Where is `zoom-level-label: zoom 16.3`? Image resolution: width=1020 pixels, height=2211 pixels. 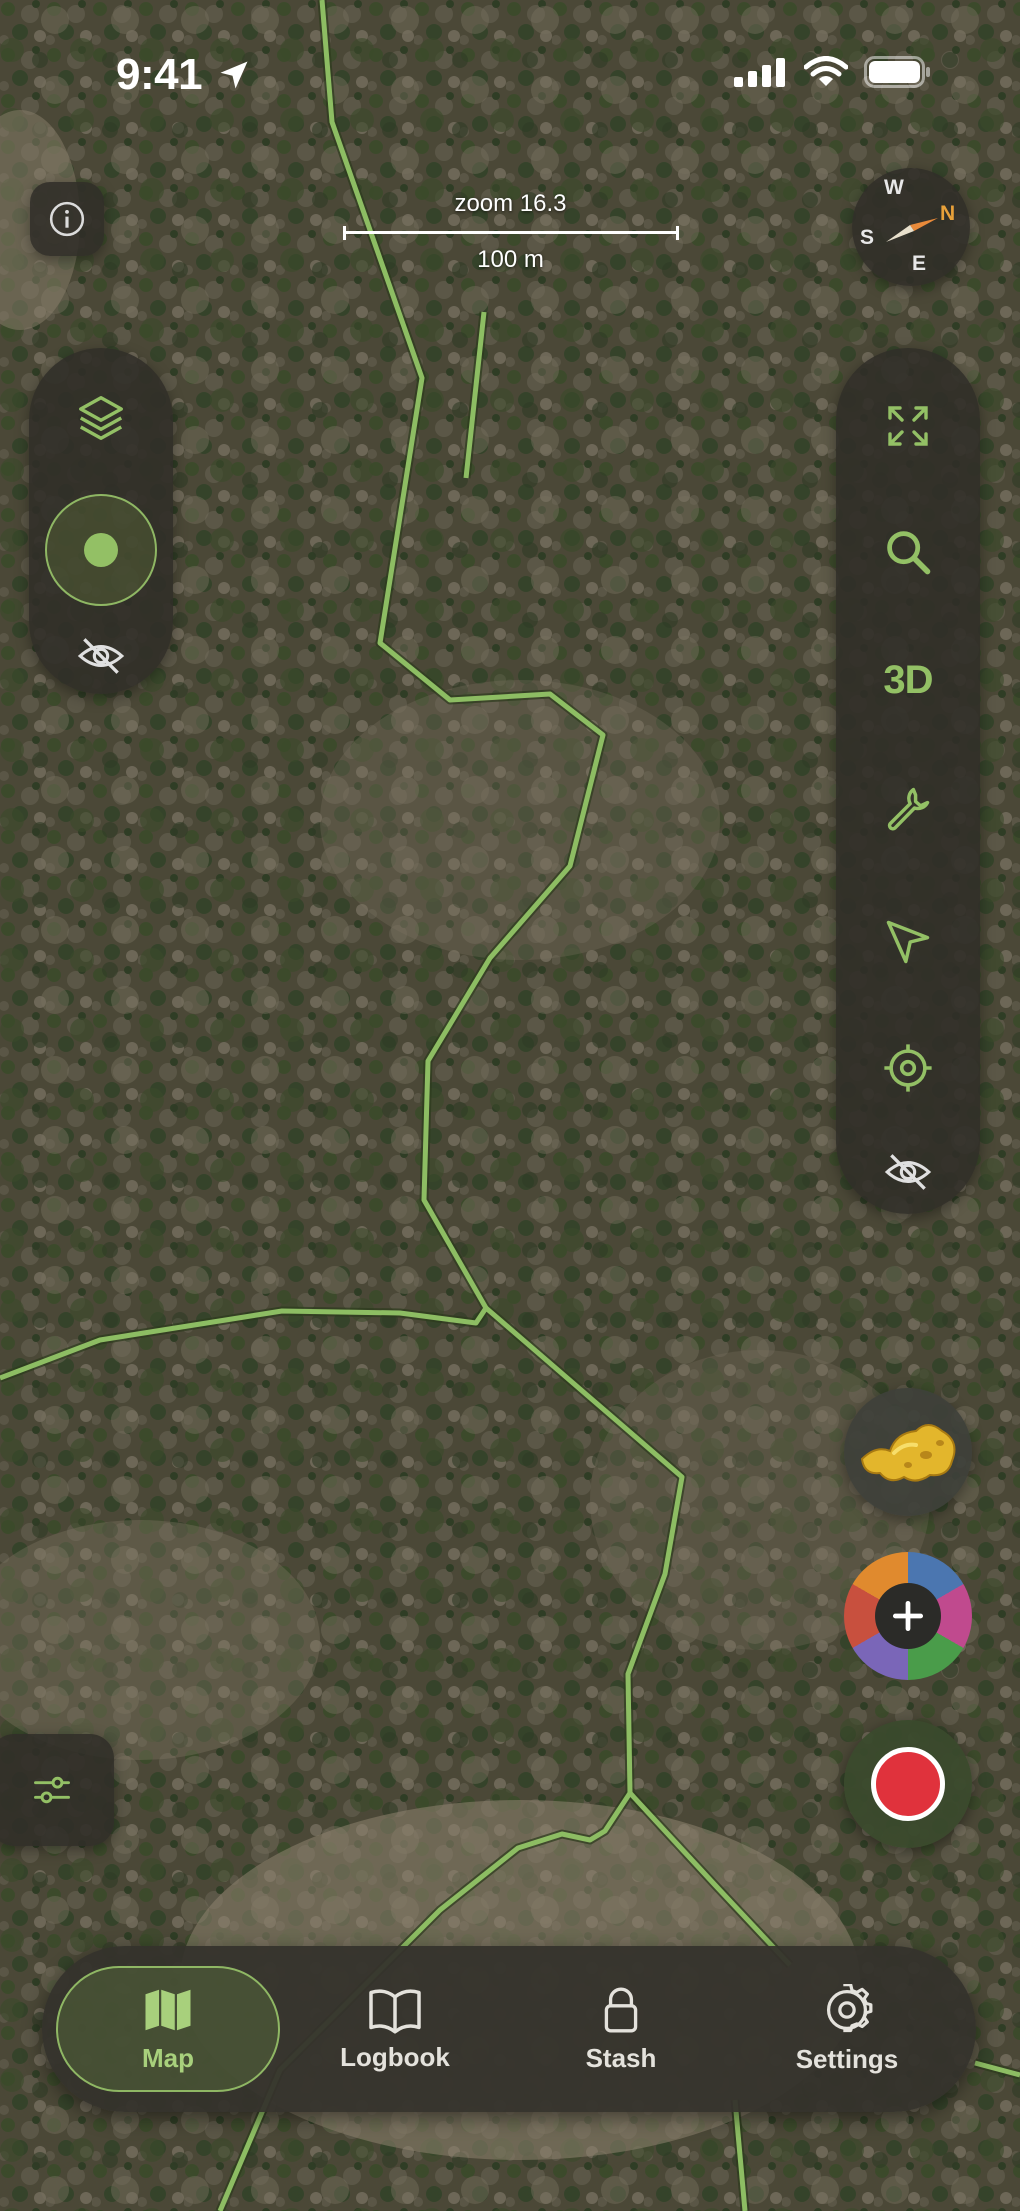
zoom-level-label: zoom 16.3 is located at coordinates (510, 203).